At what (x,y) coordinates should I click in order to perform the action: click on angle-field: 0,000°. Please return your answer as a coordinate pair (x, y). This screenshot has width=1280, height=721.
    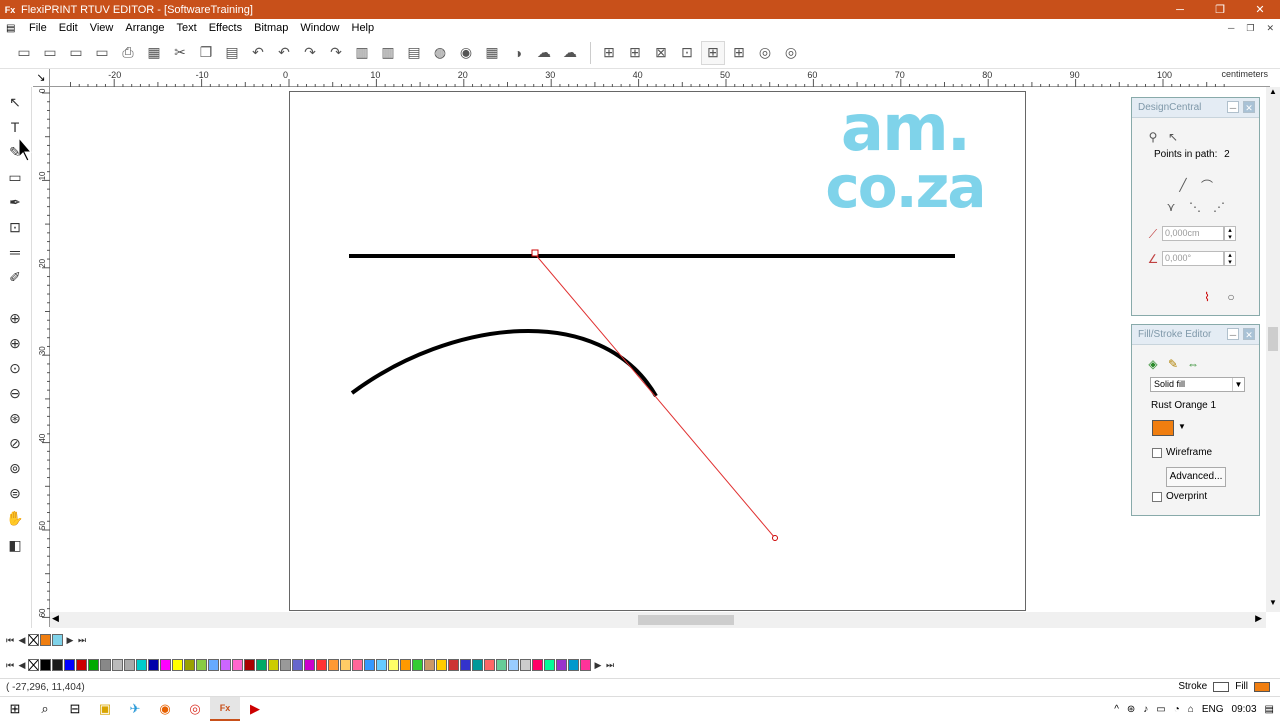
    Looking at the image, I should click on (1193, 258).